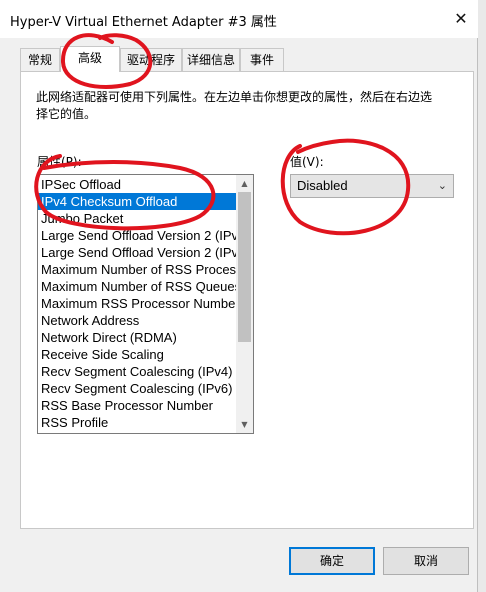 The height and width of the screenshot is (592, 486). Describe the element at coordinates (234, 105) in the screenshot. I see `description-text: 此网络适配器可使用下列属性。在左边单击你想更改的属性，然后在右边选择它的值。` at that location.